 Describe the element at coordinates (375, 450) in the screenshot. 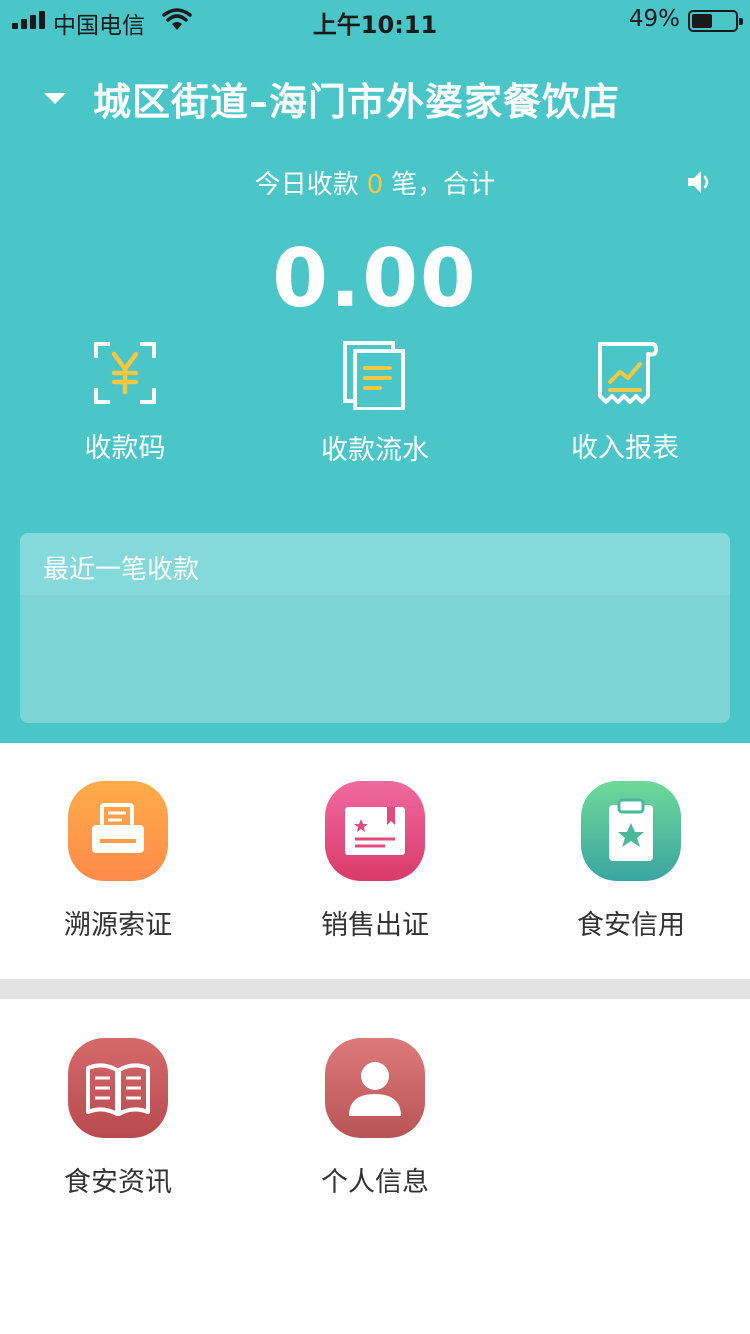

I see `quick-action-label: 收款流水` at that location.